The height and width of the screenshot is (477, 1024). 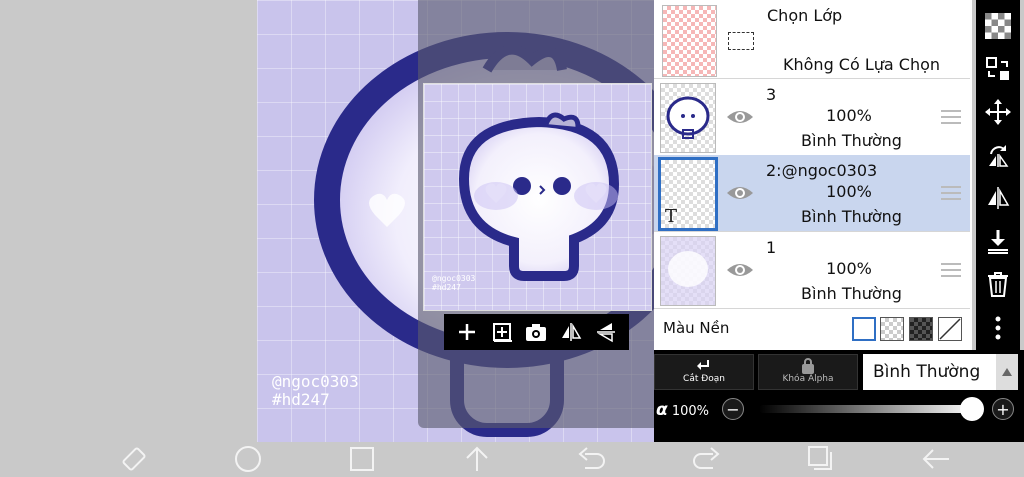 What do you see at coordinates (688, 194) in the screenshot?
I see `layer-thumbnail: T` at bounding box center [688, 194].